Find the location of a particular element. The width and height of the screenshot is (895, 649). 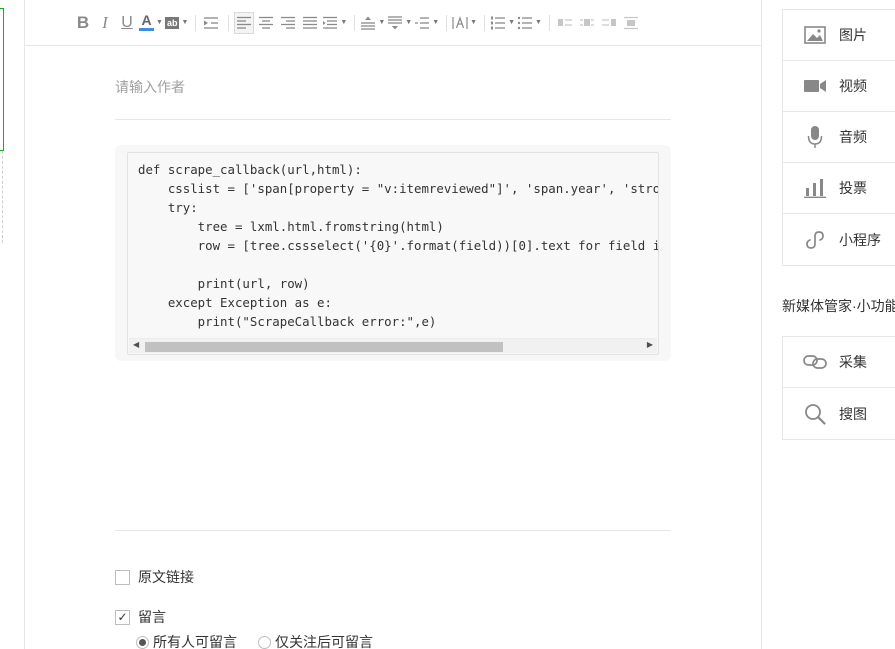

comment-option-followers: 仅关注后可留言 is located at coordinates (315, 640).